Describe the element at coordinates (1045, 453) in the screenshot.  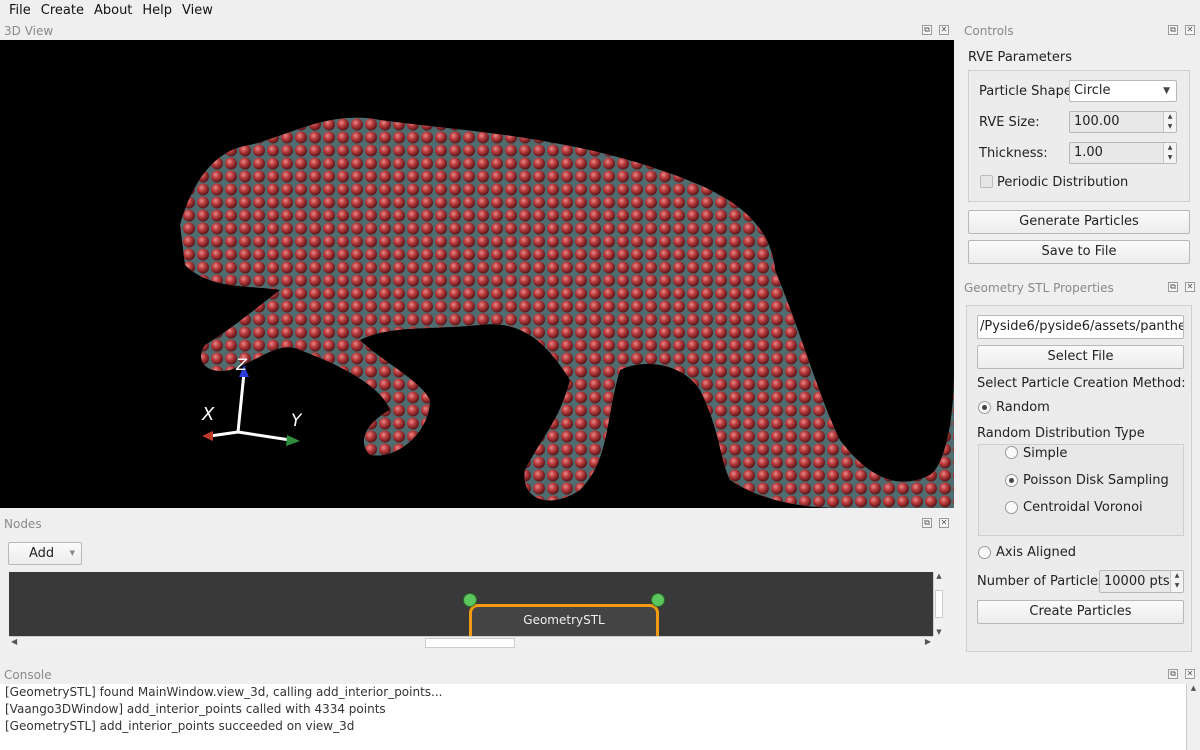
I see `simple-label: Simple` at that location.